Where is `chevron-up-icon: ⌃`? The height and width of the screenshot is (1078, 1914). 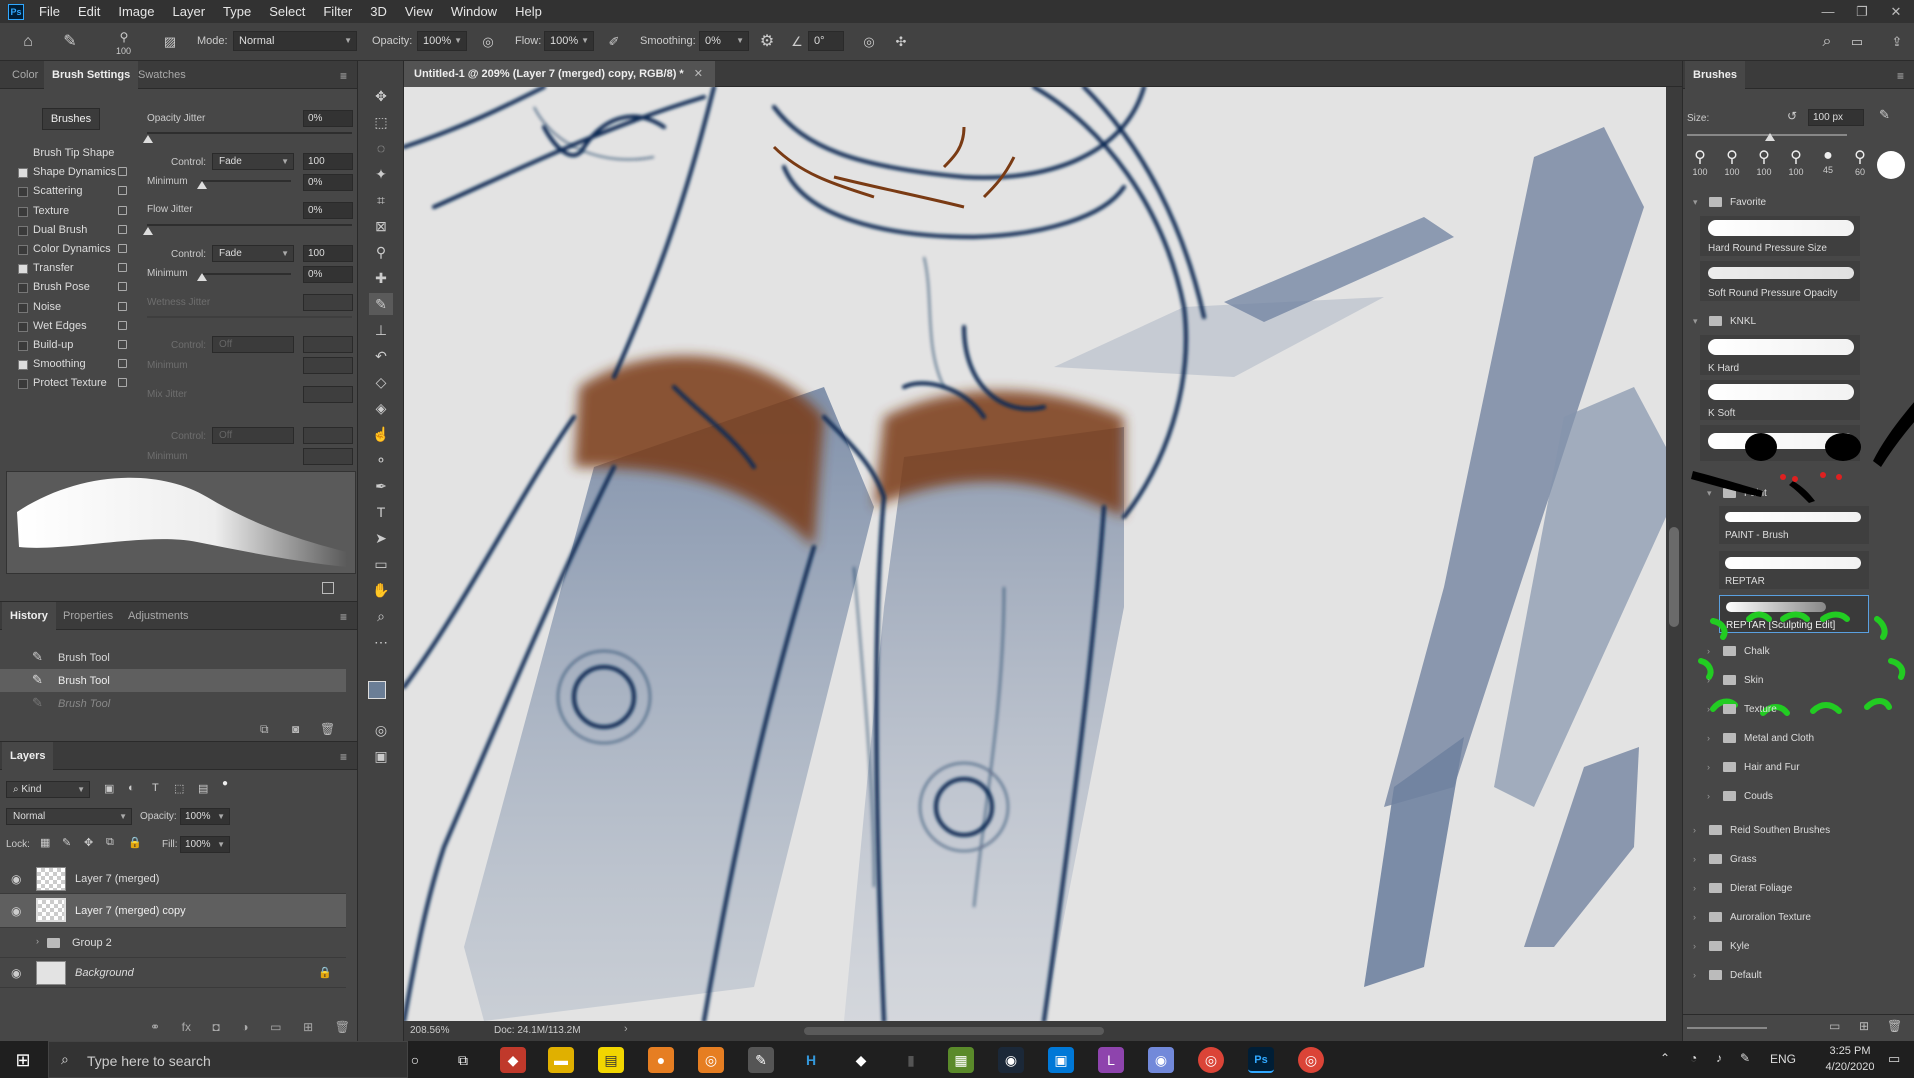 chevron-up-icon: ⌃ is located at coordinates (1665, 1058).